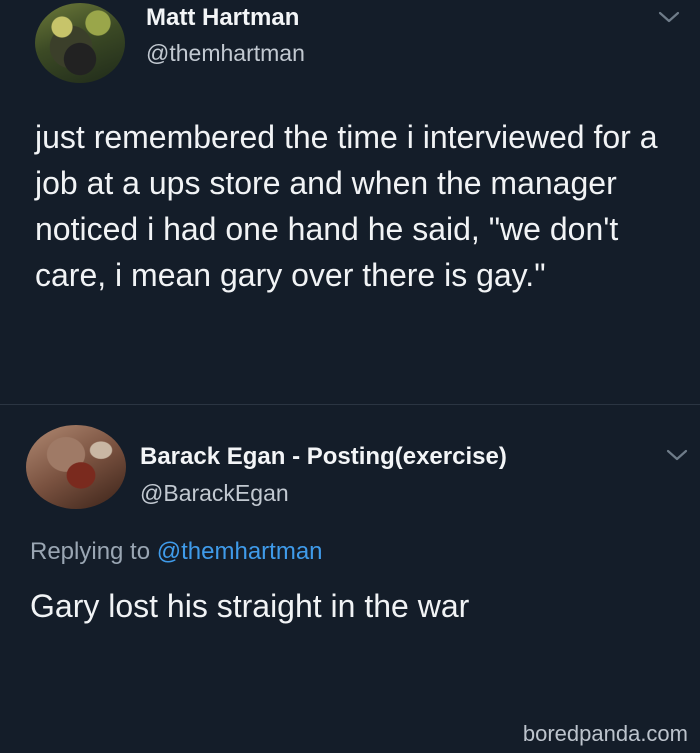  What do you see at coordinates (350, 404) in the screenshot?
I see `divider` at bounding box center [350, 404].